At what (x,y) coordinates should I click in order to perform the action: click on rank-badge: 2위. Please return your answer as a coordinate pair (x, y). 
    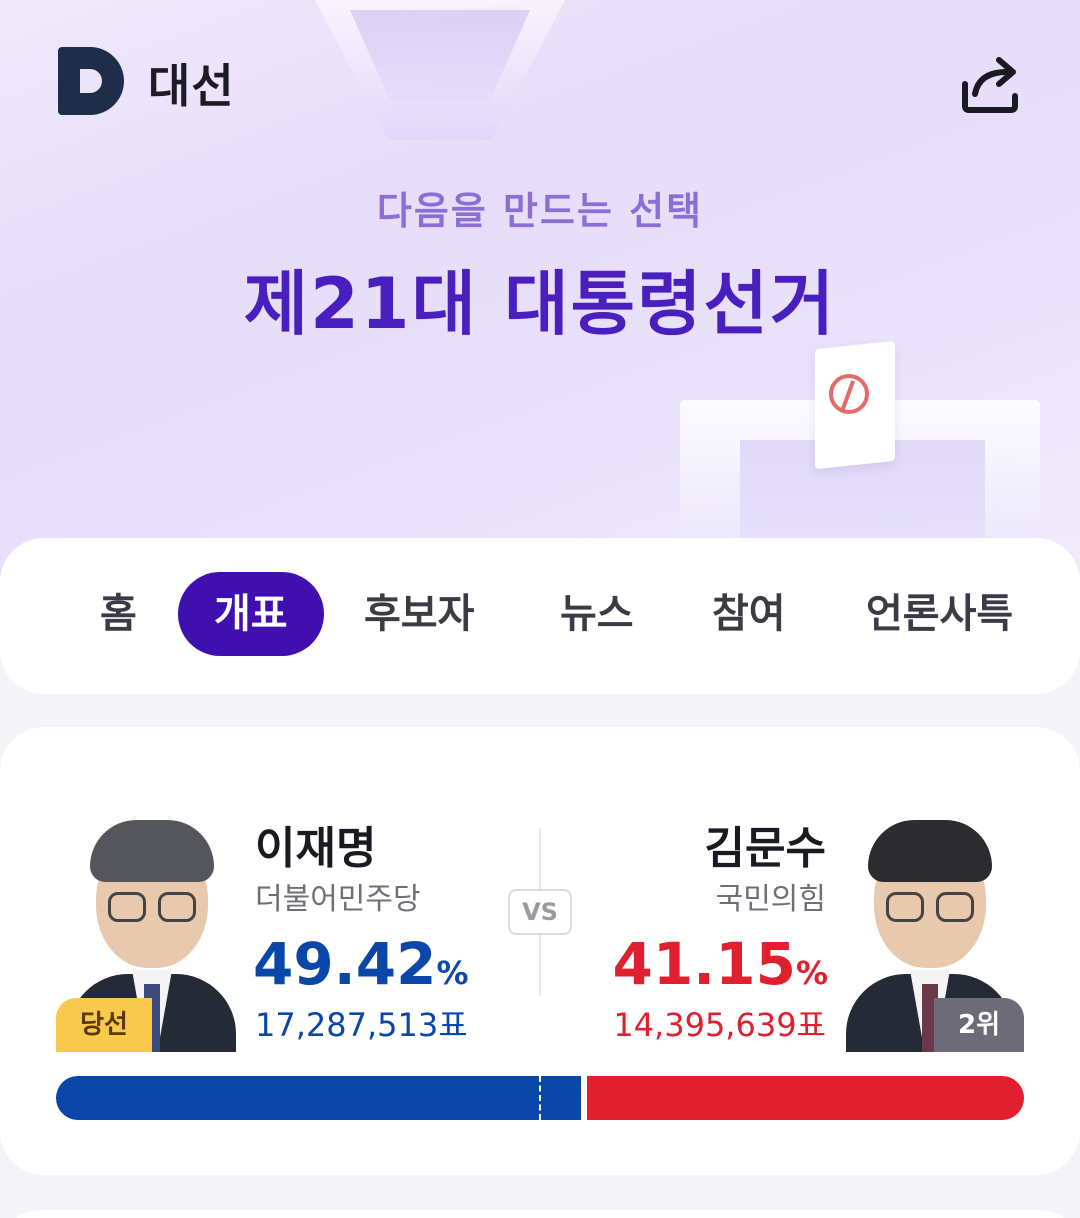
    Looking at the image, I should click on (979, 1025).